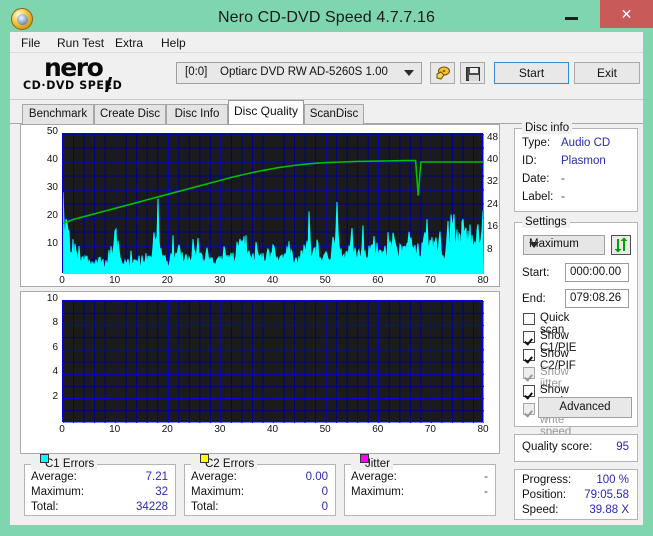 This screenshot has width=653, height=536. What do you see at coordinates (58, 492) in the screenshot?
I see `c1-maximum-label: Maximum:` at bounding box center [58, 492].